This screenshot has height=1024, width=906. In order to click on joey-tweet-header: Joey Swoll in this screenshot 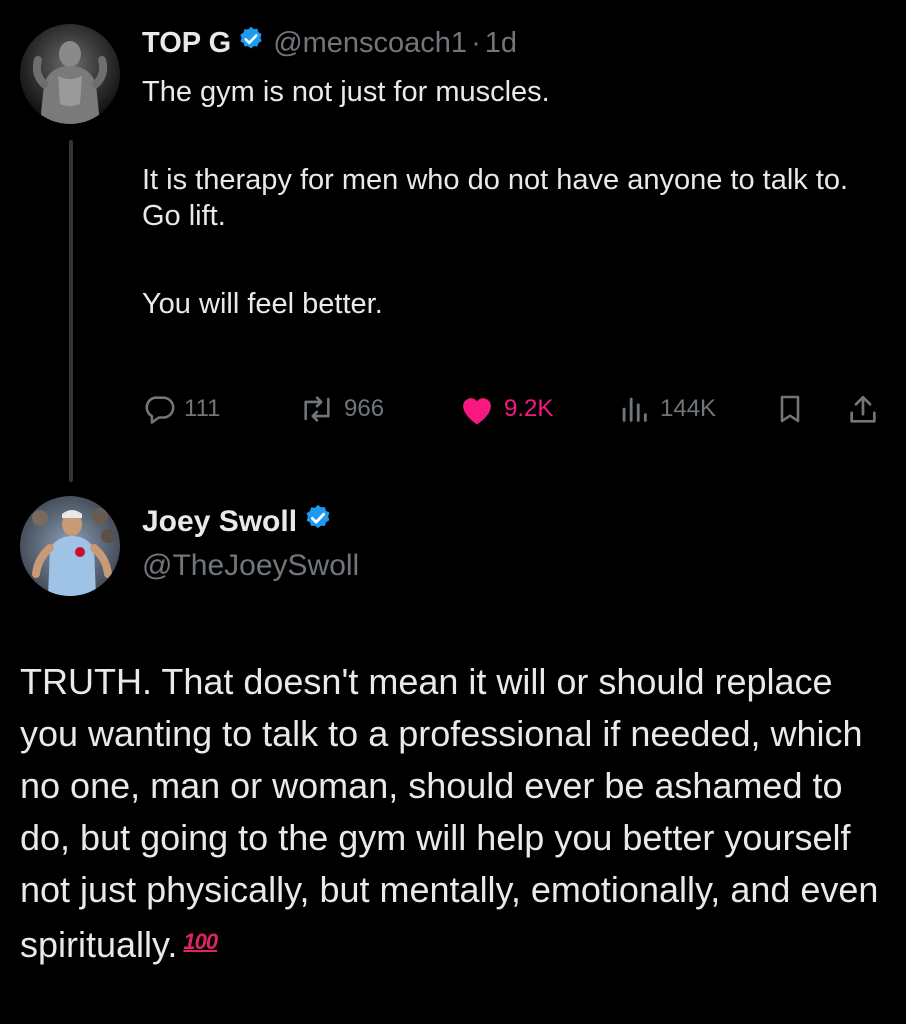, I will do `click(237, 522)`.